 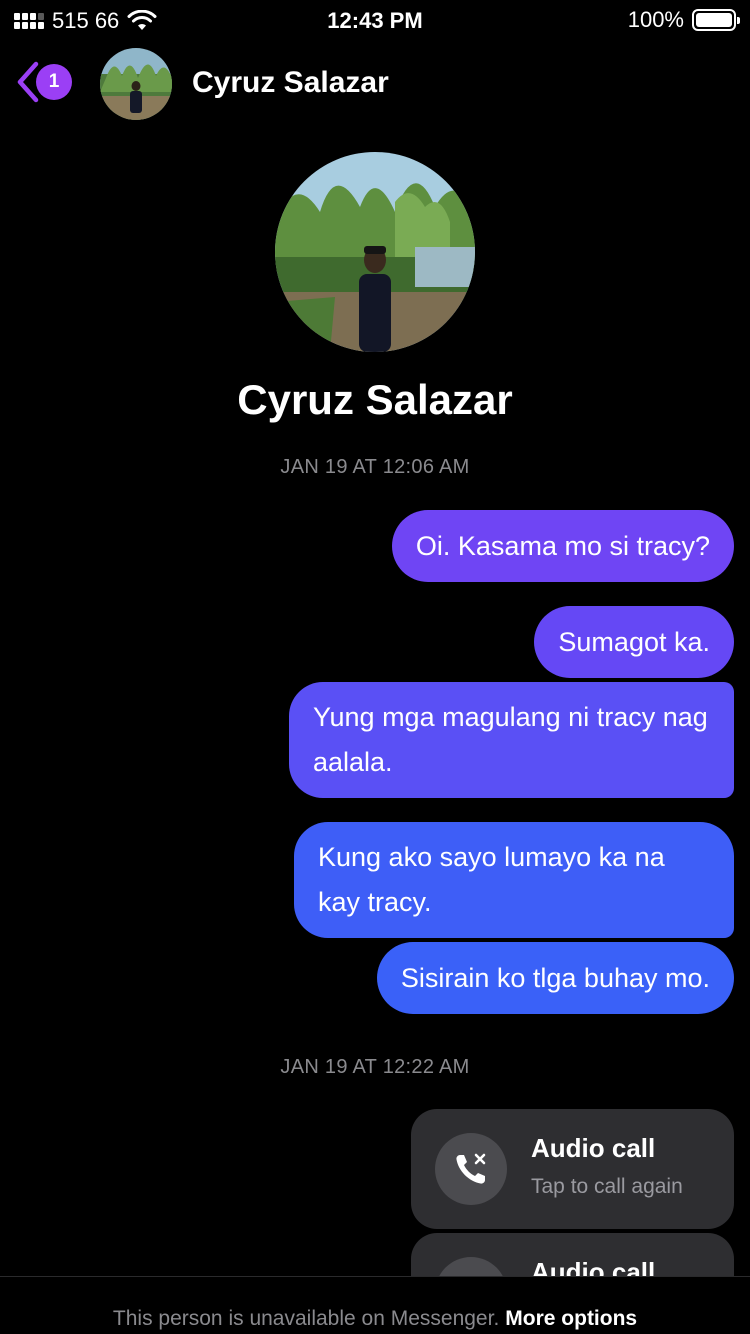 I want to click on call-subtitle: Tap to call again, so click(x=607, y=1186).